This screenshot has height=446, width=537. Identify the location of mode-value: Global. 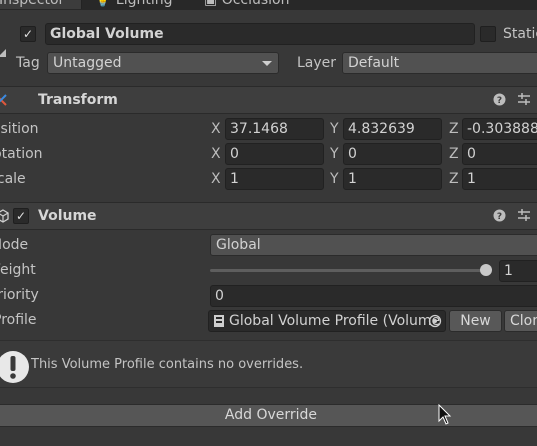
(238, 245).